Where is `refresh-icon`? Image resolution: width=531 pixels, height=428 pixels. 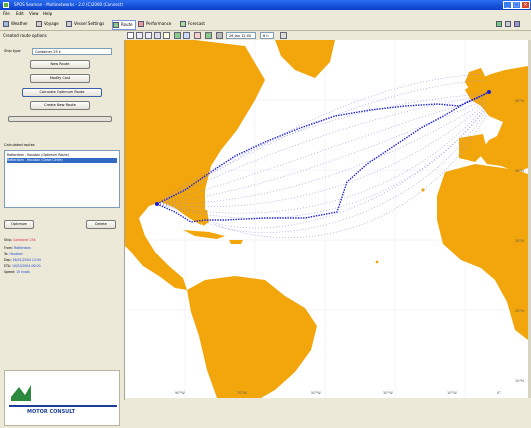 refresh-icon is located at coordinates (283, 35).